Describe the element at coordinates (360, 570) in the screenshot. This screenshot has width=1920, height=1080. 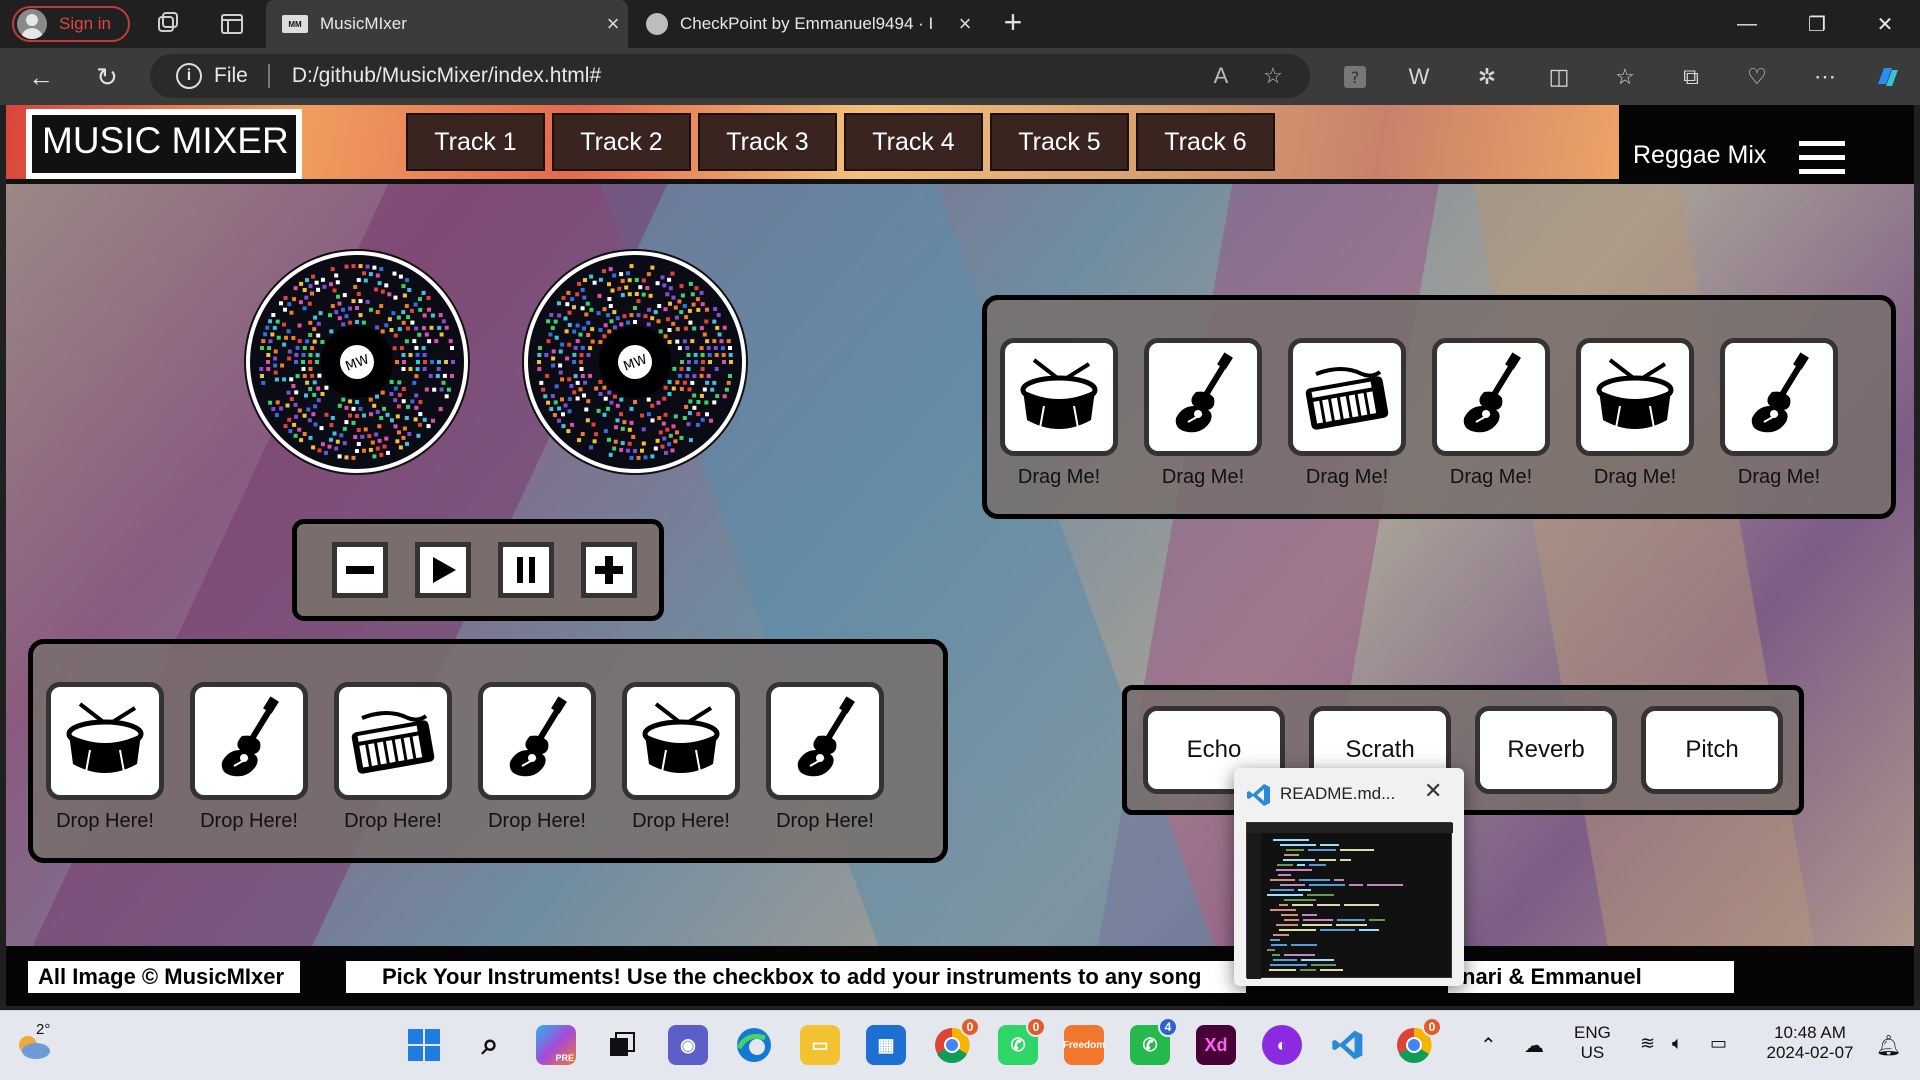
I see `volume-down-button` at that location.